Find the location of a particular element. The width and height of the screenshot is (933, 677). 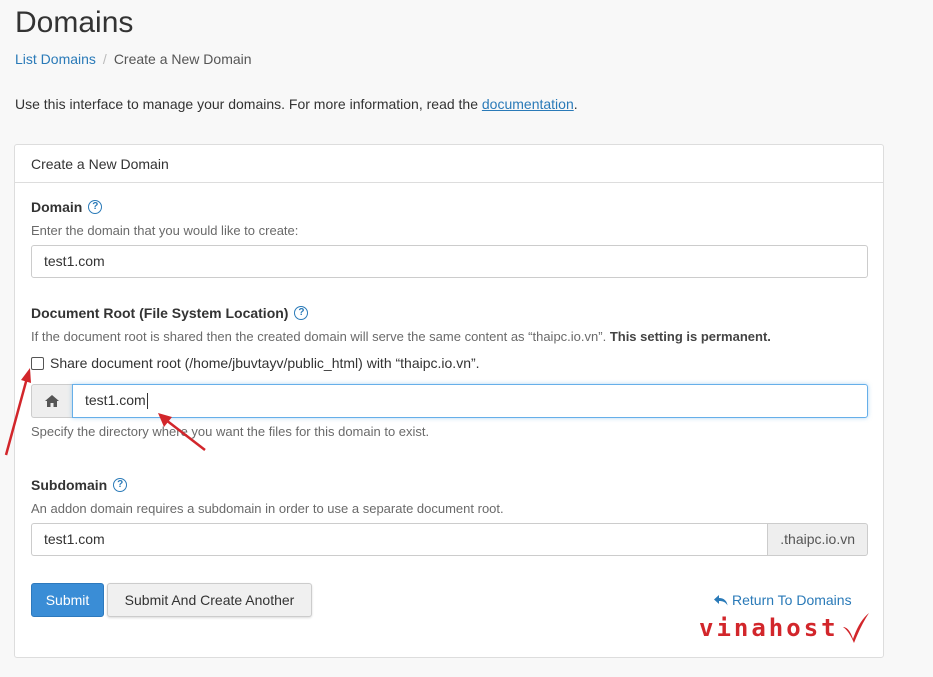

breadcrumb: List Domains / Create a New Domain is located at coordinates (133, 59).